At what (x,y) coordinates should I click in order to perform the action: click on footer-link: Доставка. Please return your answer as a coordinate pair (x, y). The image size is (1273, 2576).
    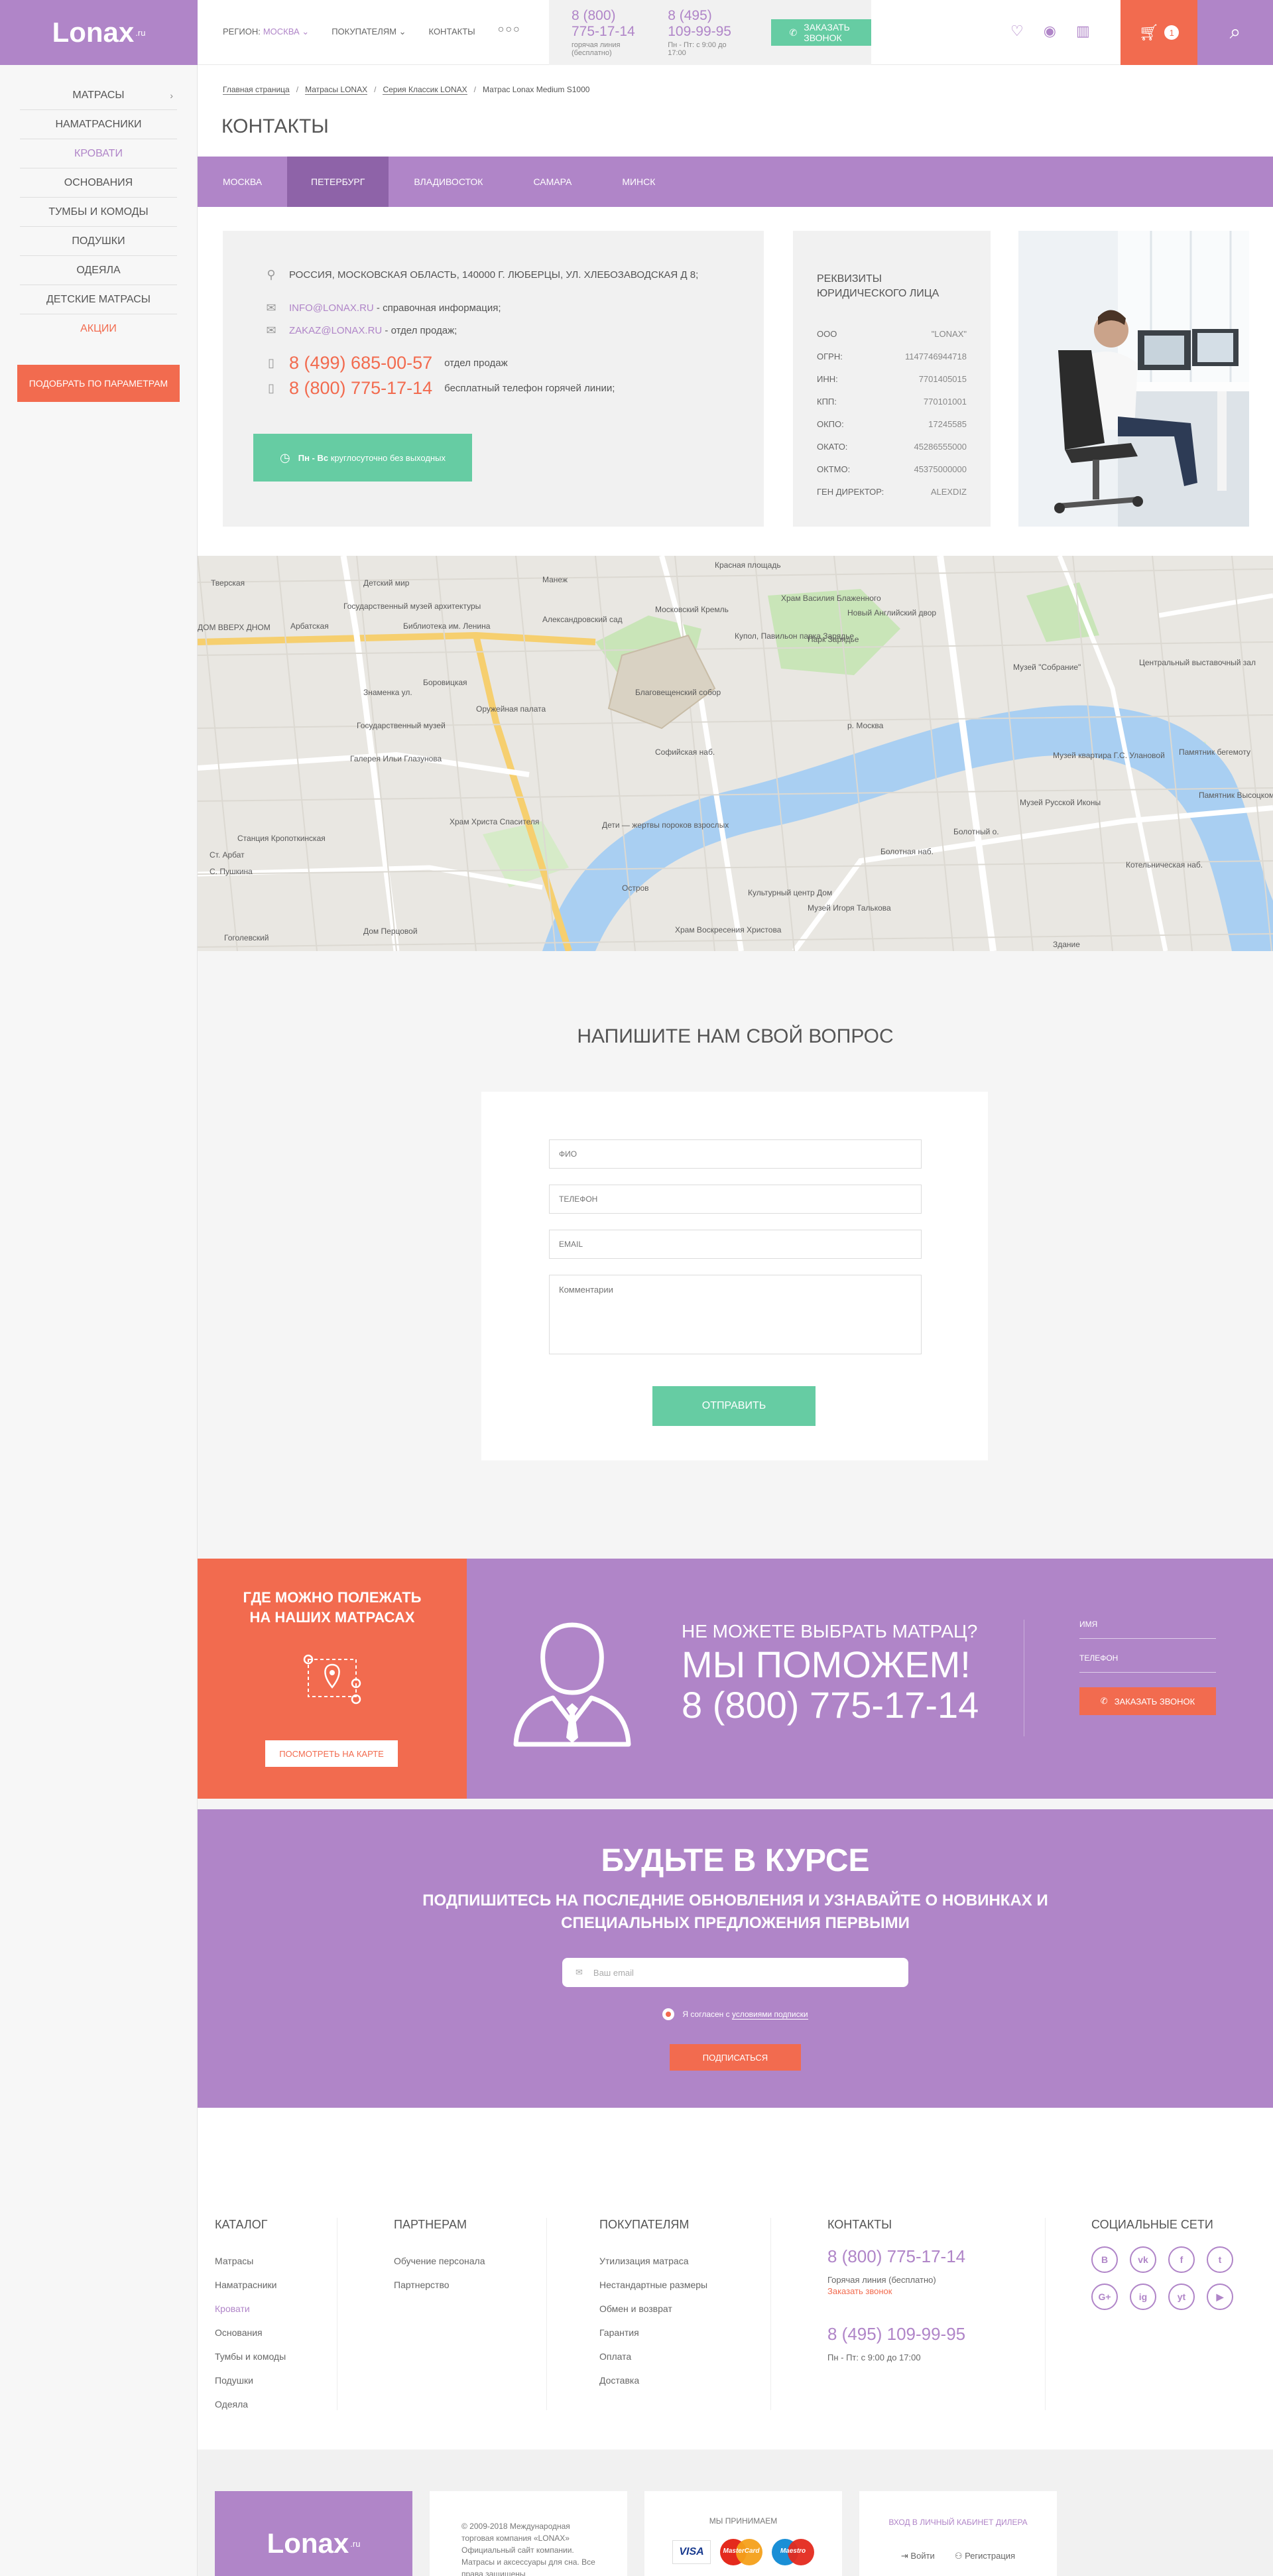
    Looking at the image, I should click on (653, 2387).